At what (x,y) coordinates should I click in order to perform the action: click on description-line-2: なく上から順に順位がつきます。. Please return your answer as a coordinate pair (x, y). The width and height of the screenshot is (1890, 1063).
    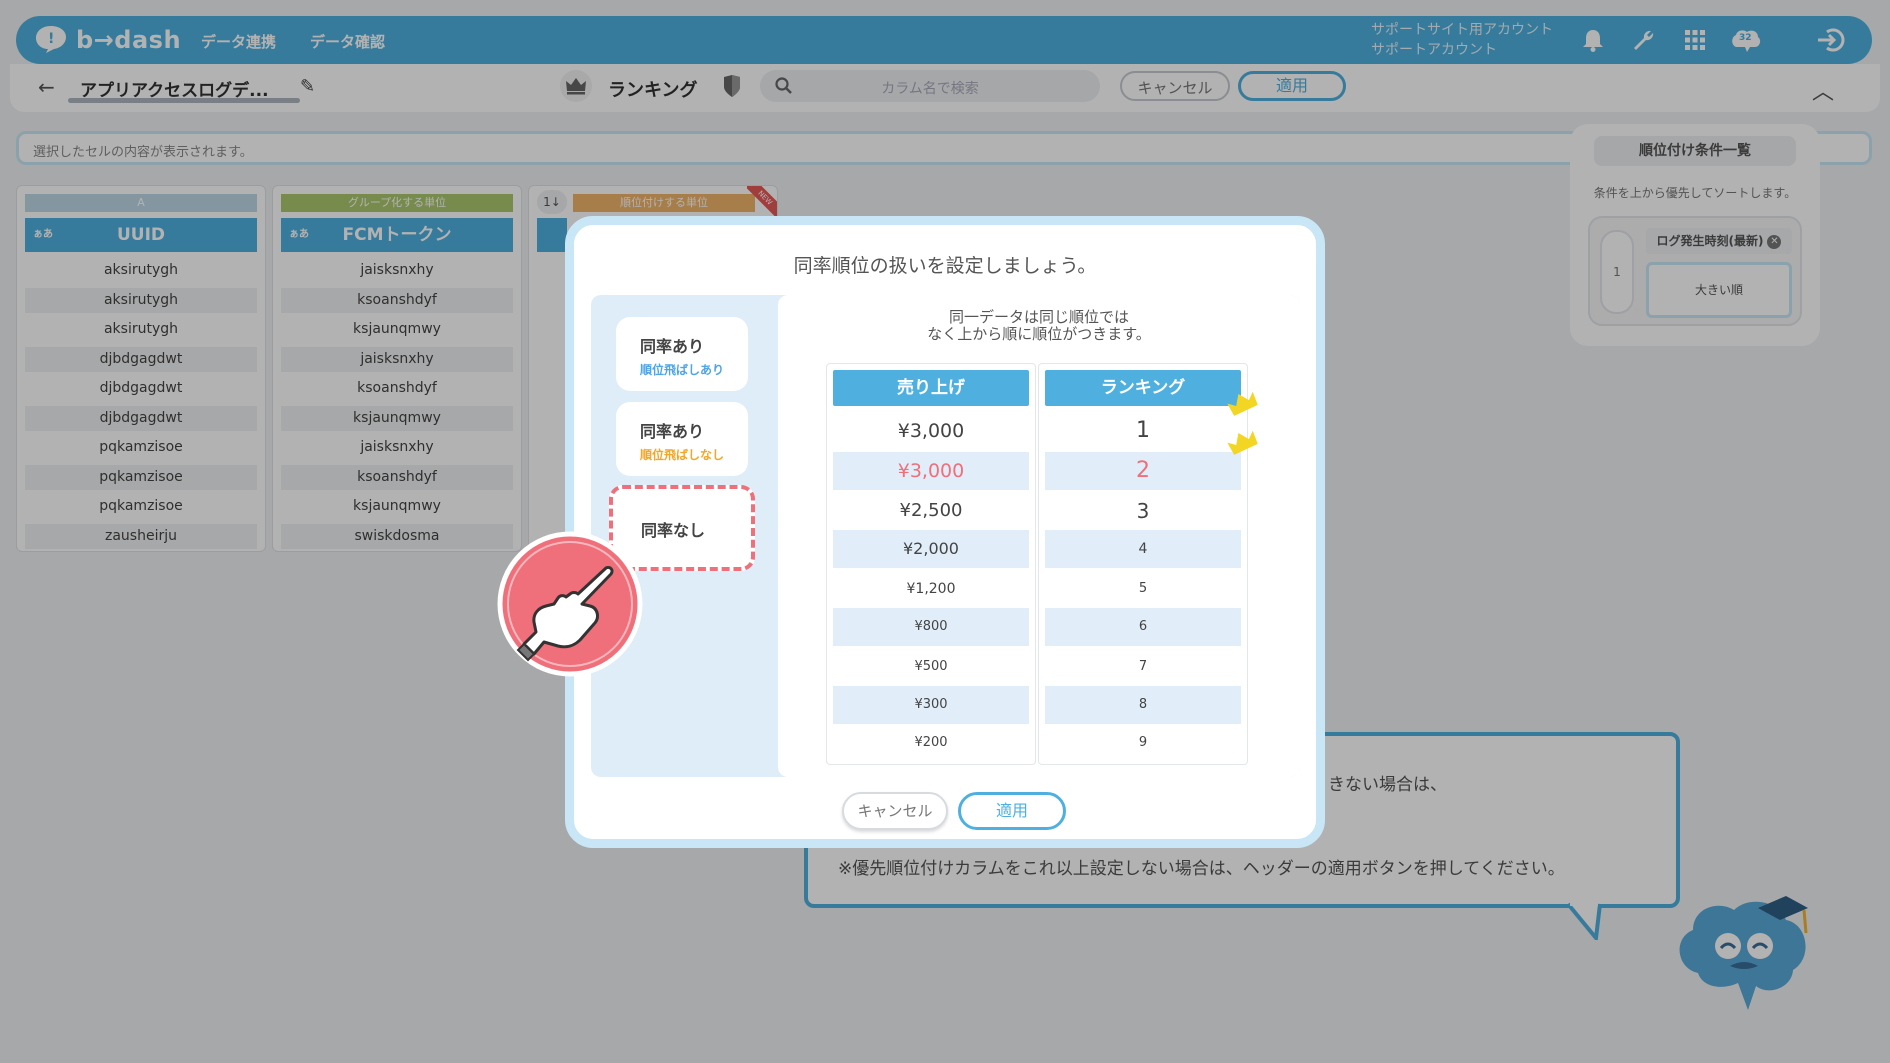
    Looking at the image, I should click on (1039, 334).